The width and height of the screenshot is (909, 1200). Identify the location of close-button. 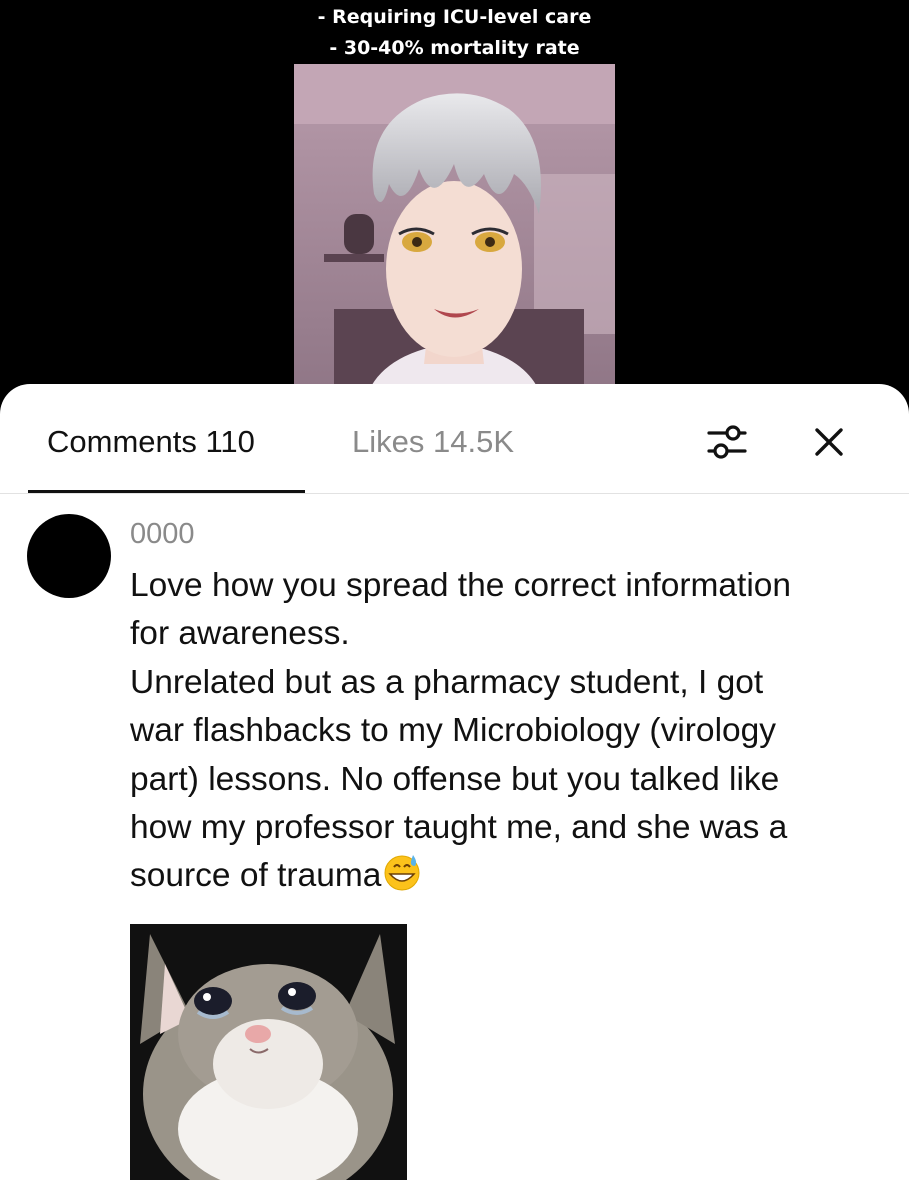
(829, 442).